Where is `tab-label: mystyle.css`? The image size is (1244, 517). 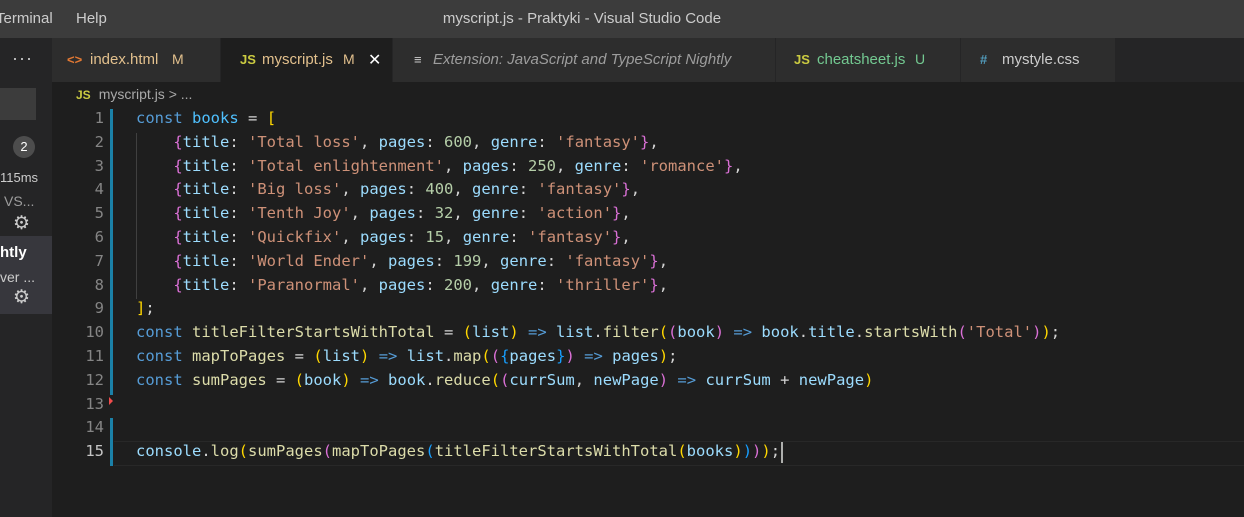 tab-label: mystyle.css is located at coordinates (1041, 59).